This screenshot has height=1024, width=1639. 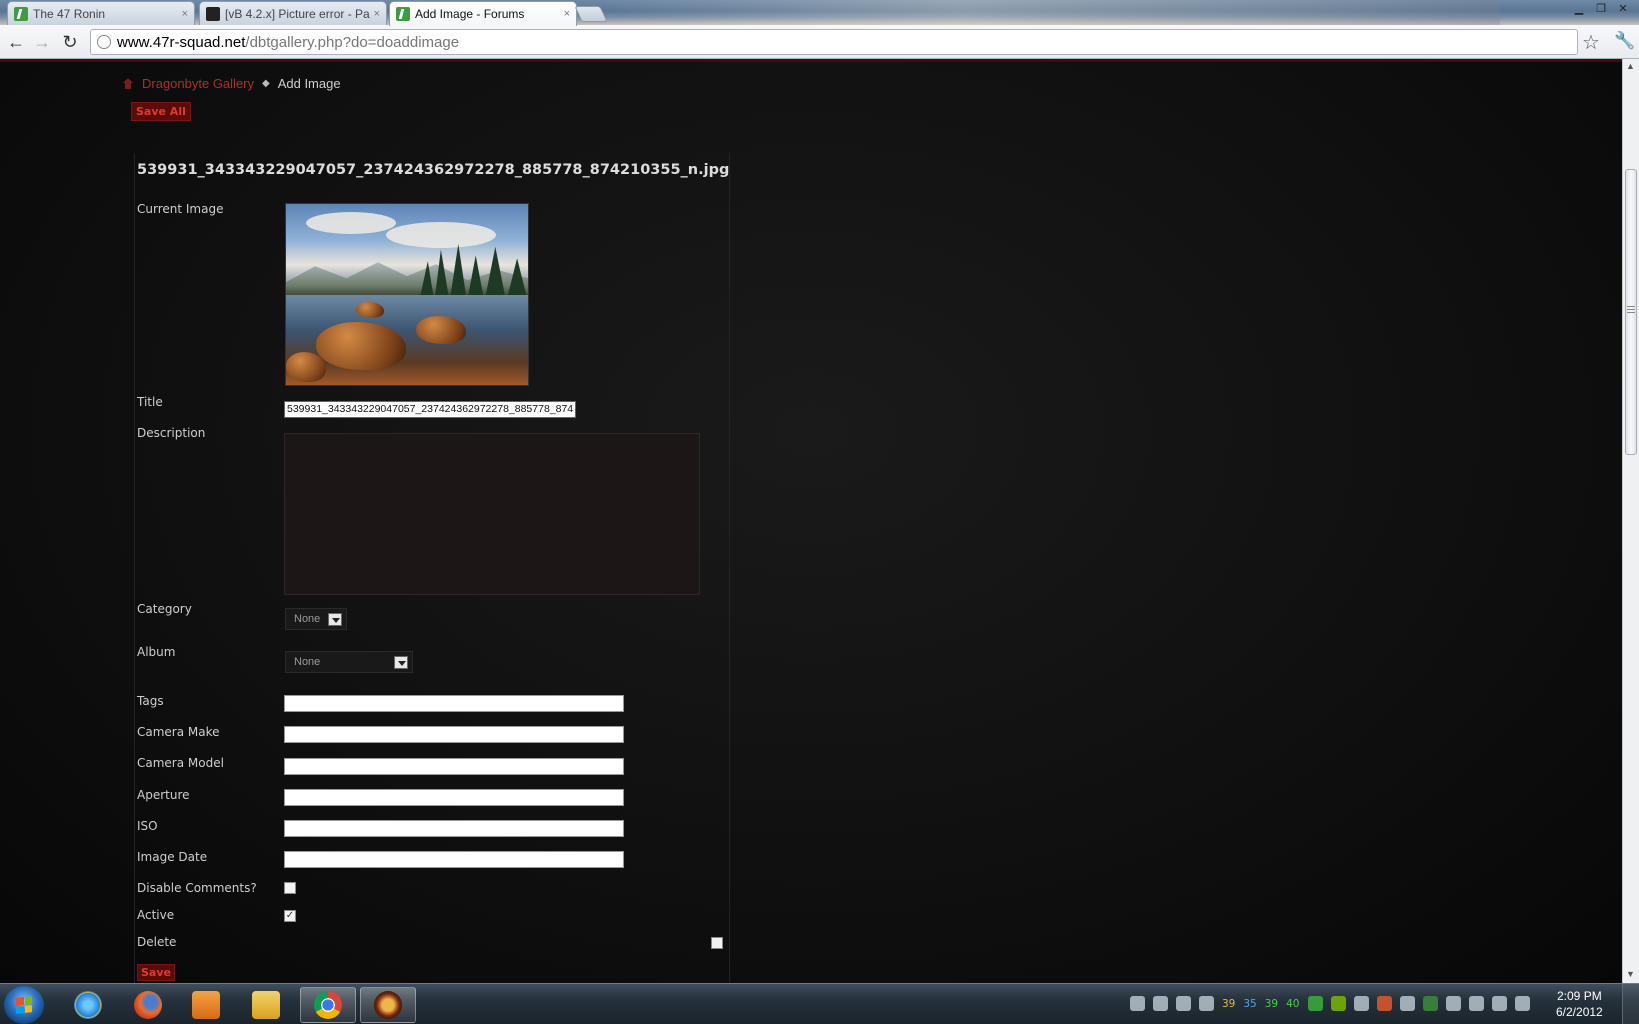 What do you see at coordinates (290, 888) in the screenshot?
I see `disable-comments-checkbox` at bounding box center [290, 888].